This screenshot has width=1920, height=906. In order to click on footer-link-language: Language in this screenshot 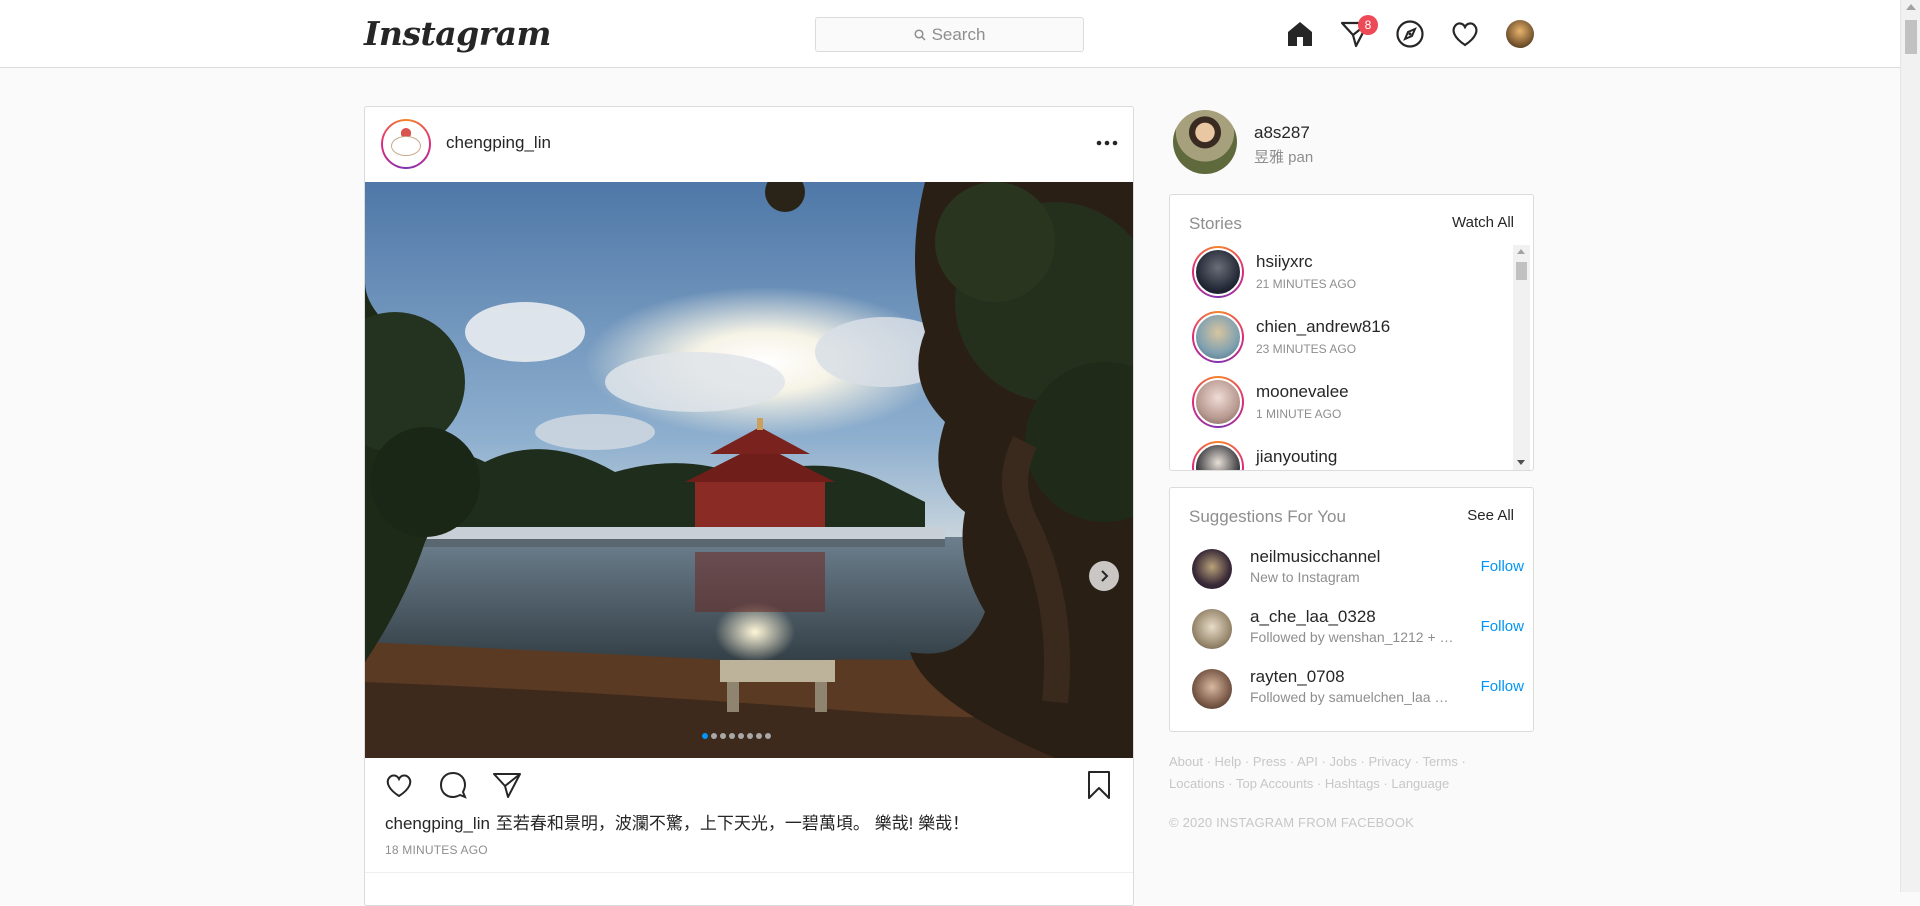, I will do `click(1420, 783)`.